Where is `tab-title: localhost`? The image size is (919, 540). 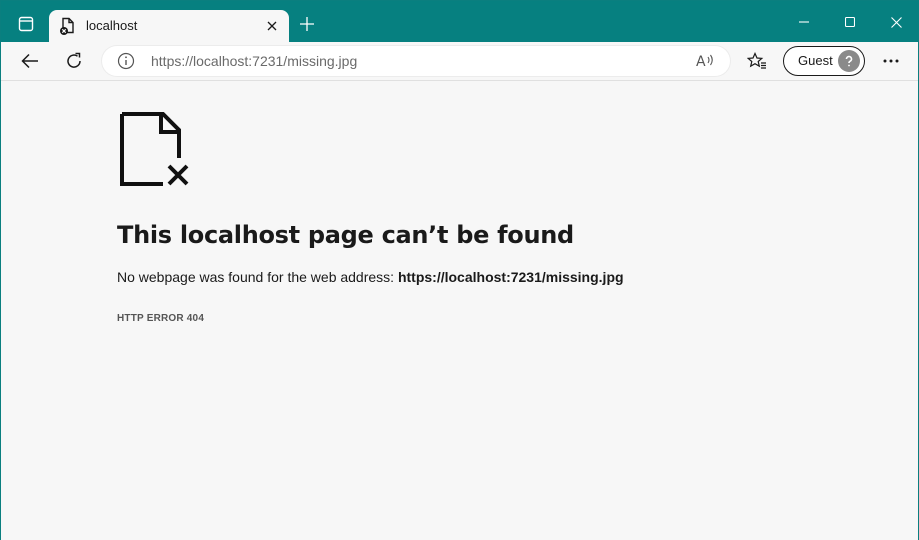
tab-title: localhost is located at coordinates (112, 25).